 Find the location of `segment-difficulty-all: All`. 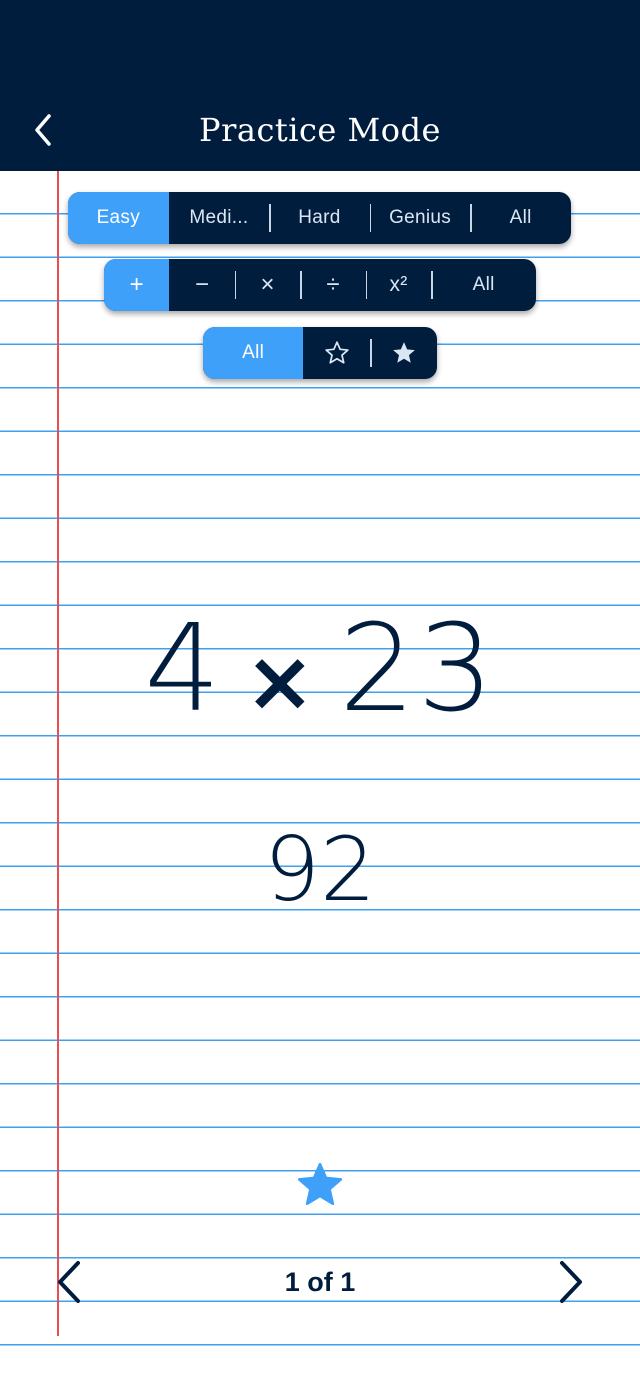

segment-difficulty-all: All is located at coordinates (520, 218).